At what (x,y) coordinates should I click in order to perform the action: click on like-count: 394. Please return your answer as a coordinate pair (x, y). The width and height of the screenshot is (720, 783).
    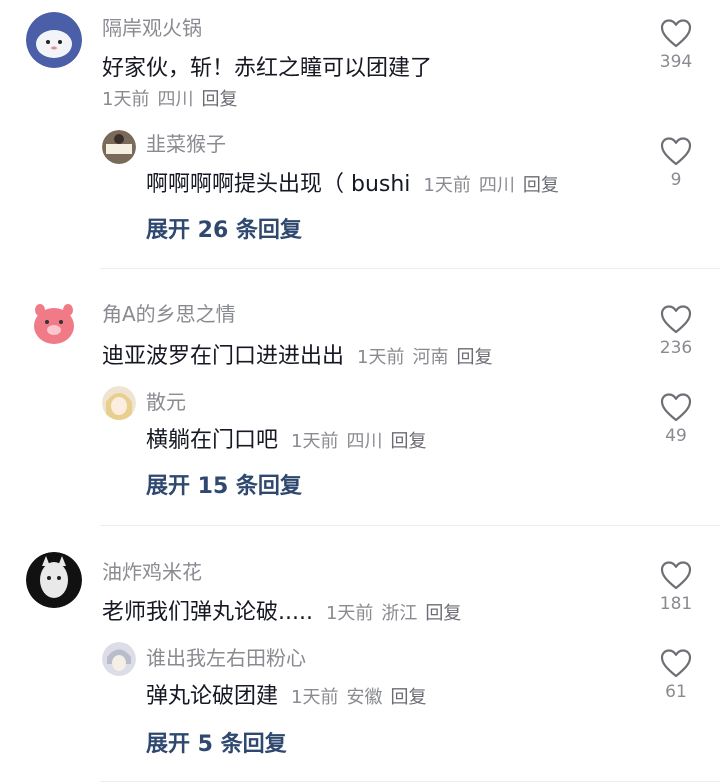
    Looking at the image, I should click on (676, 62).